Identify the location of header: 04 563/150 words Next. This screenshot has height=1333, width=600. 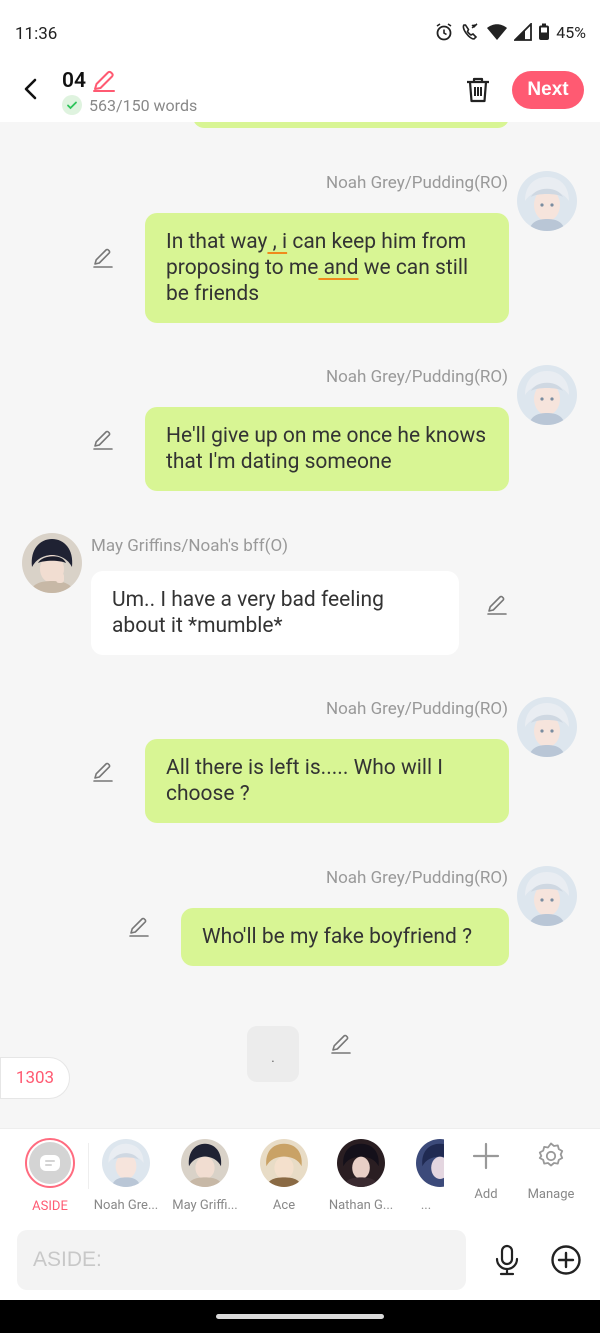
(300, 93).